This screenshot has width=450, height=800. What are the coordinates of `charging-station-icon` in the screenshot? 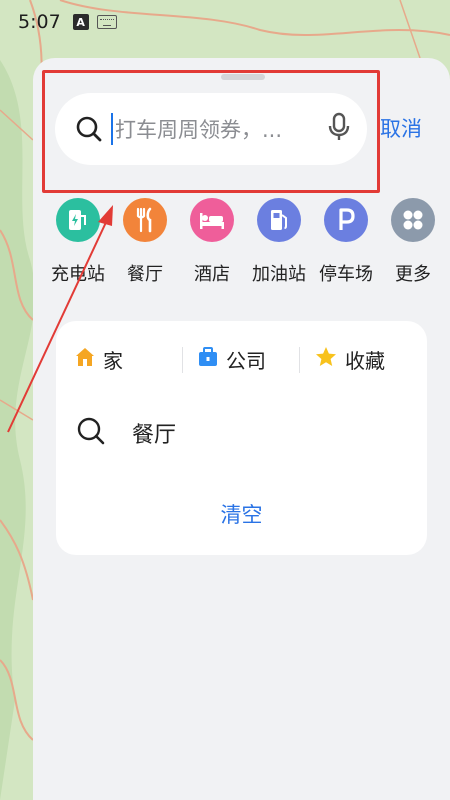 It's located at (78, 220).